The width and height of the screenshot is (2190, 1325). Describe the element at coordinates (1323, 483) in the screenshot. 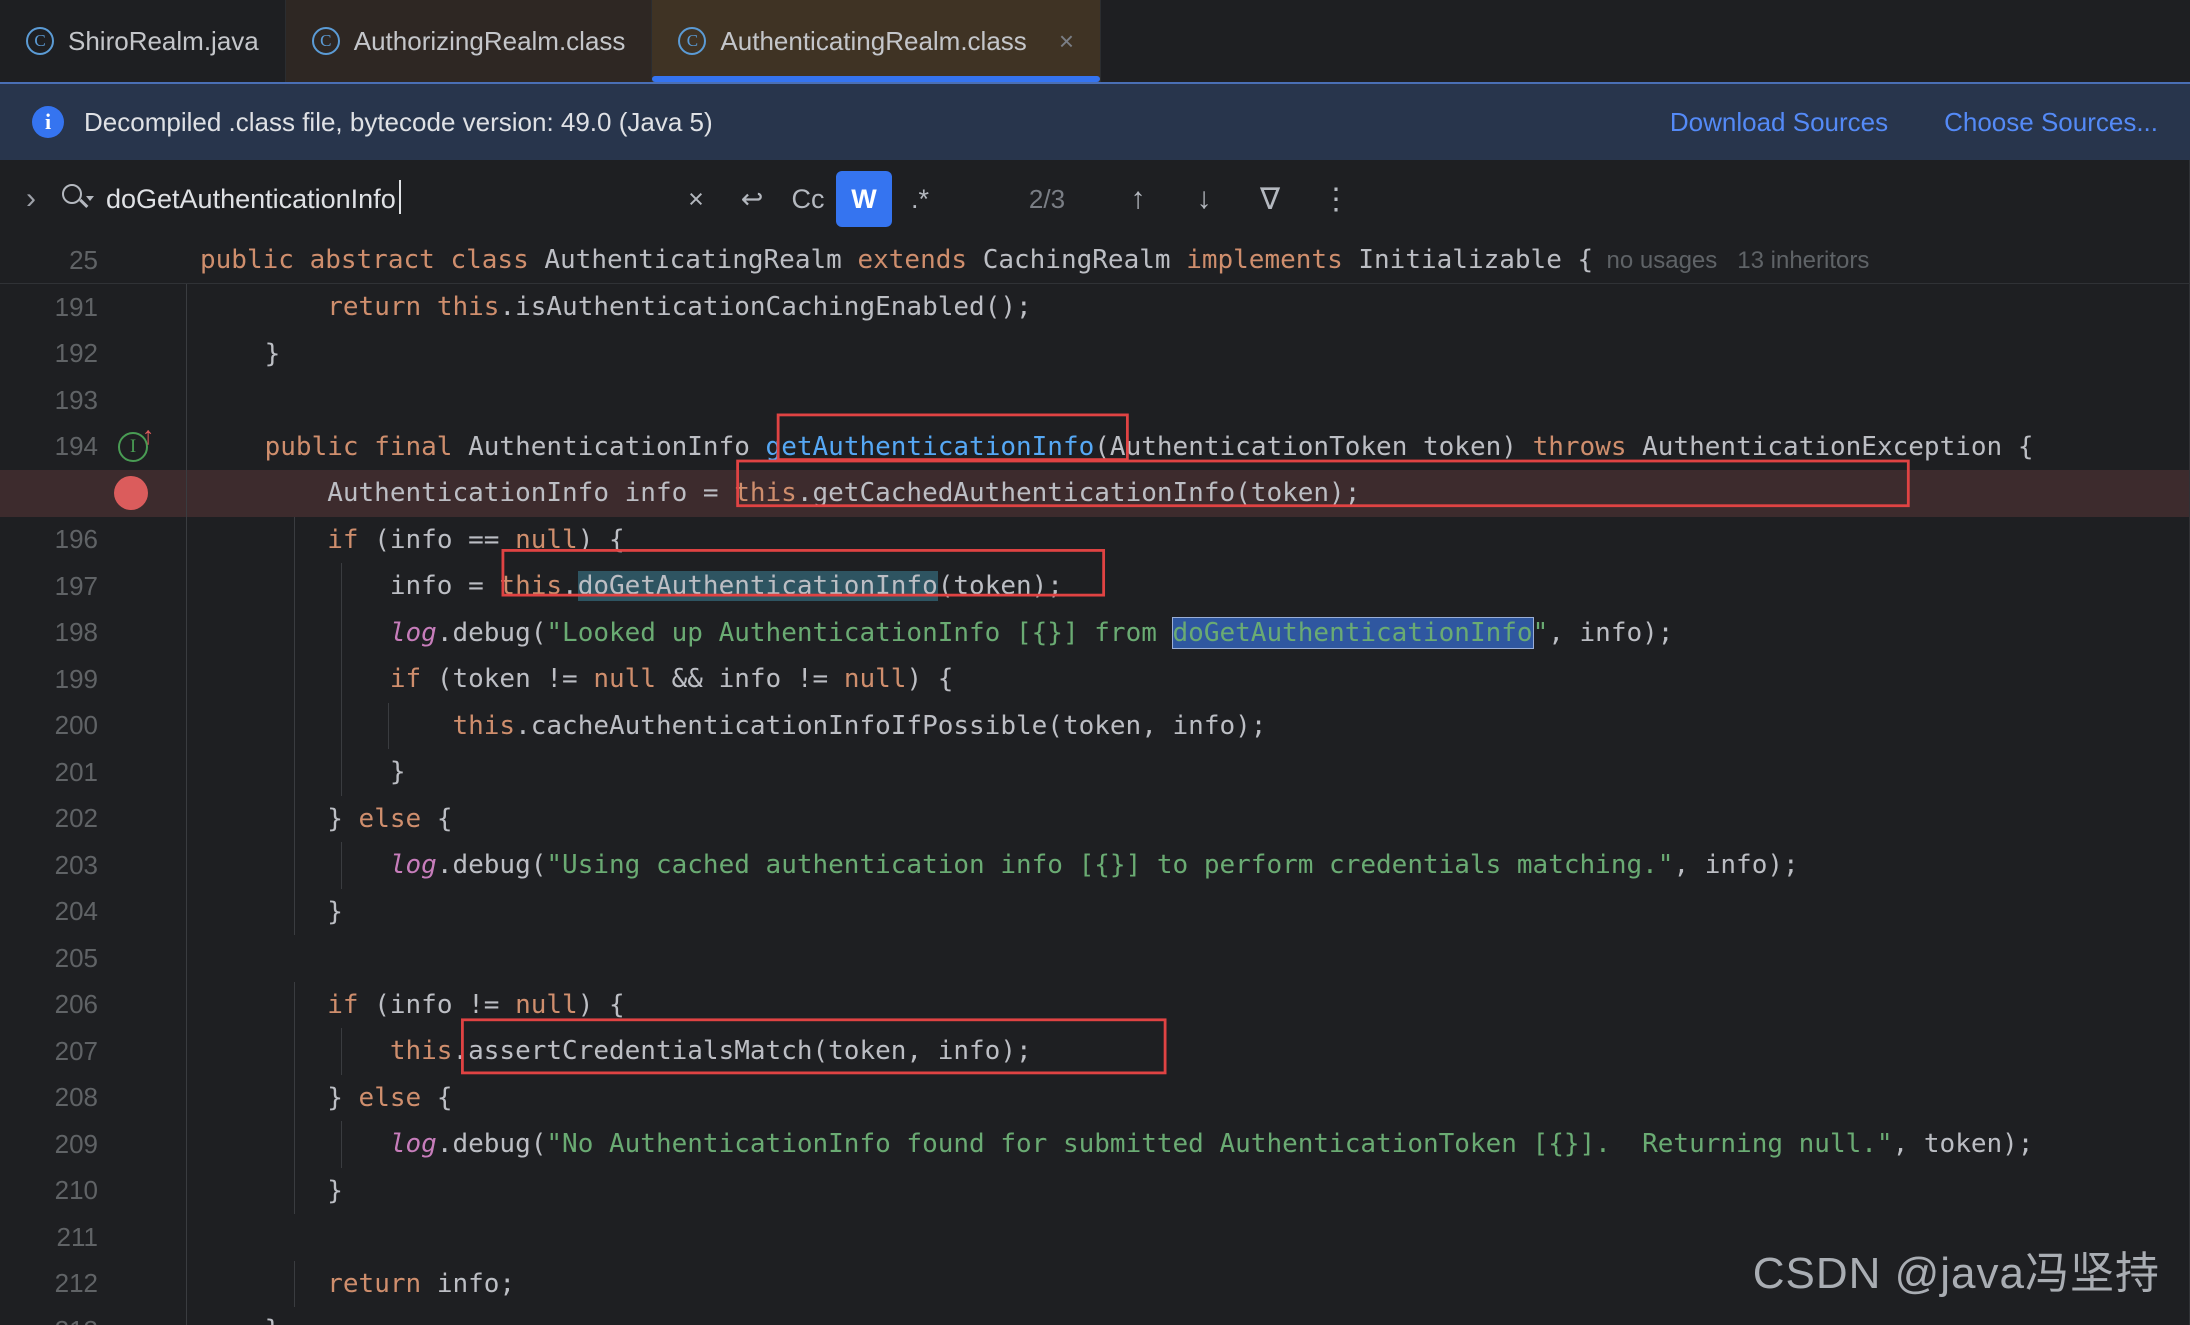

I see `annot-get-cached-authentication-info` at that location.